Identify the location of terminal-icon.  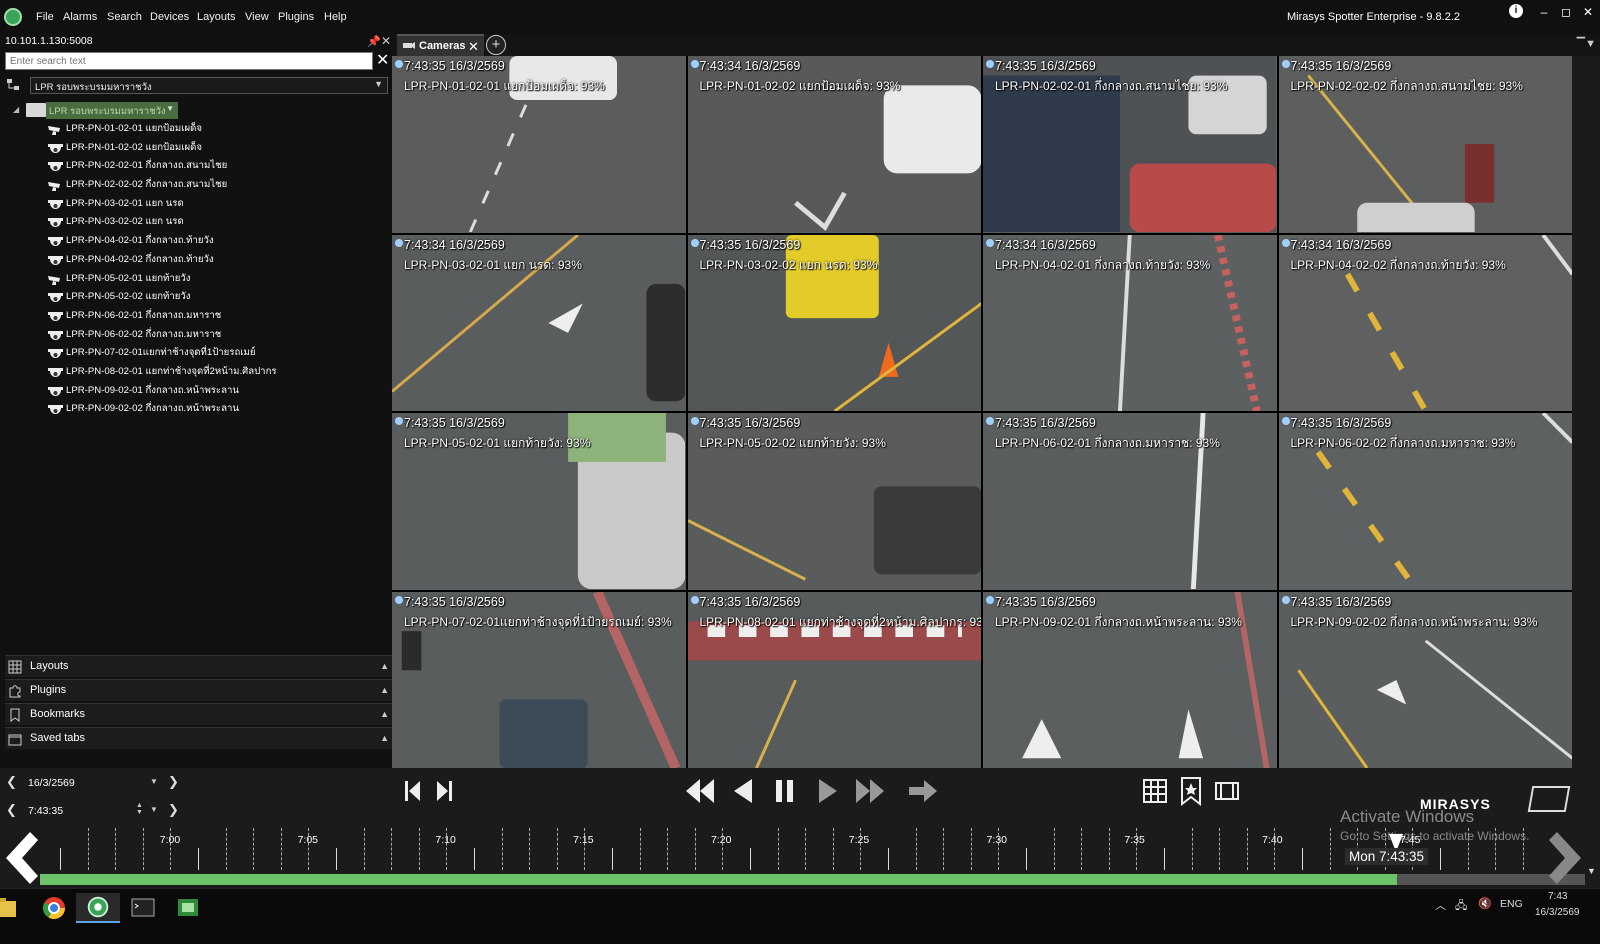
(143, 908).